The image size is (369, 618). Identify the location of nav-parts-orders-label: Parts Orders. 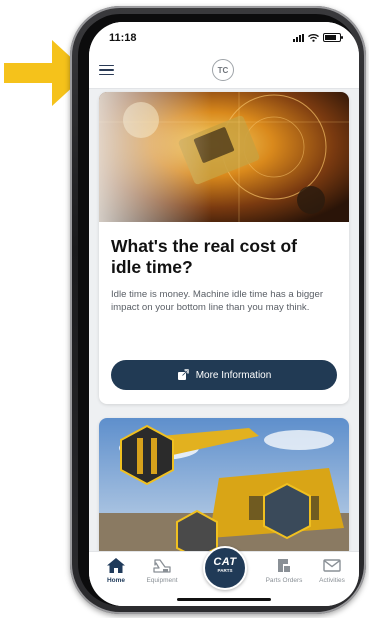
(284, 580).